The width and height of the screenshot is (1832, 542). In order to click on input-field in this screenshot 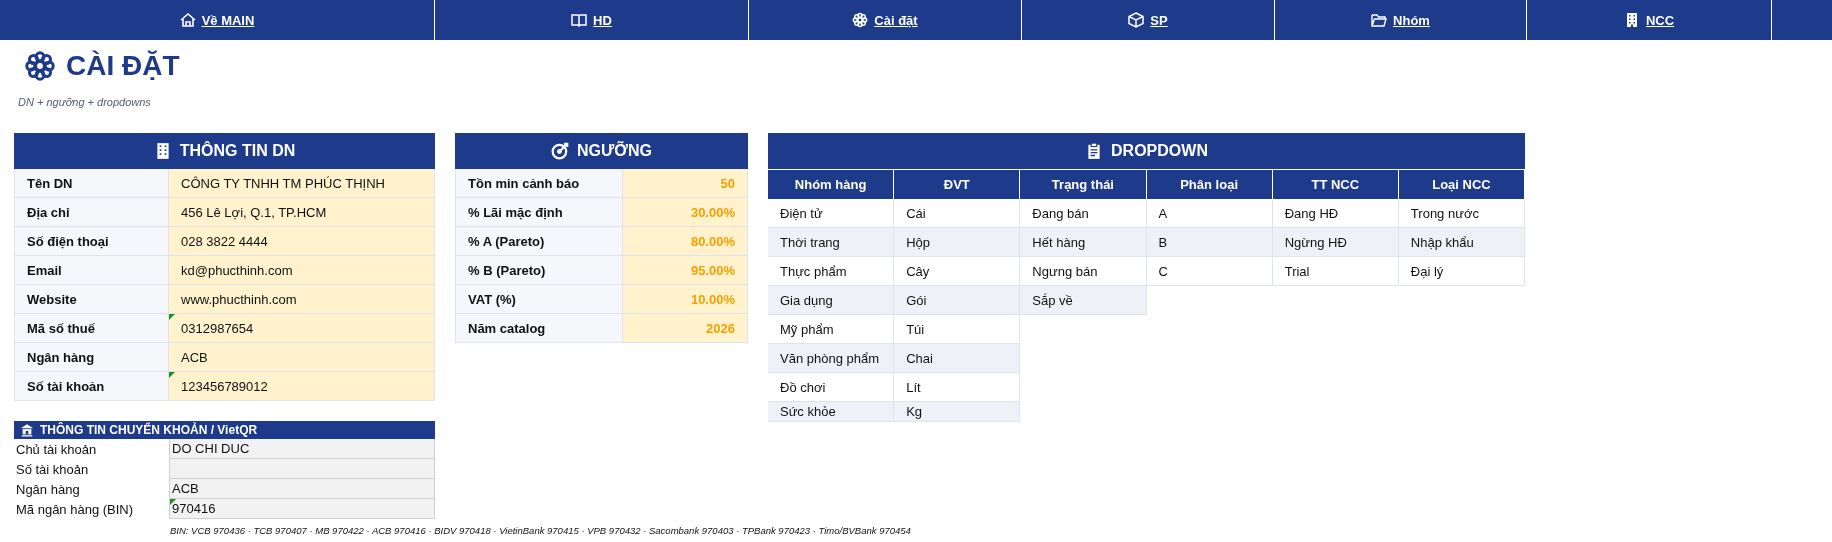, I will do `click(302, 469)`.